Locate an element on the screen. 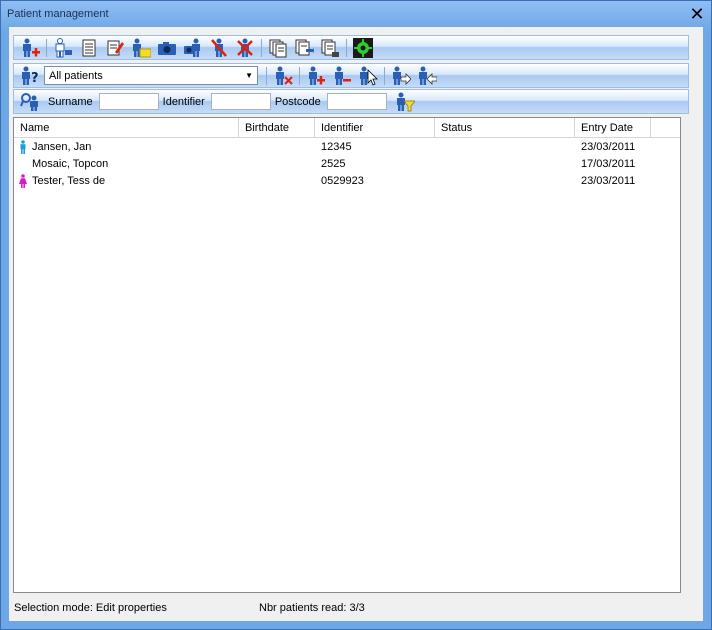 The height and width of the screenshot is (630, 712). patient-filter-remove-icon is located at coordinates (284, 75).